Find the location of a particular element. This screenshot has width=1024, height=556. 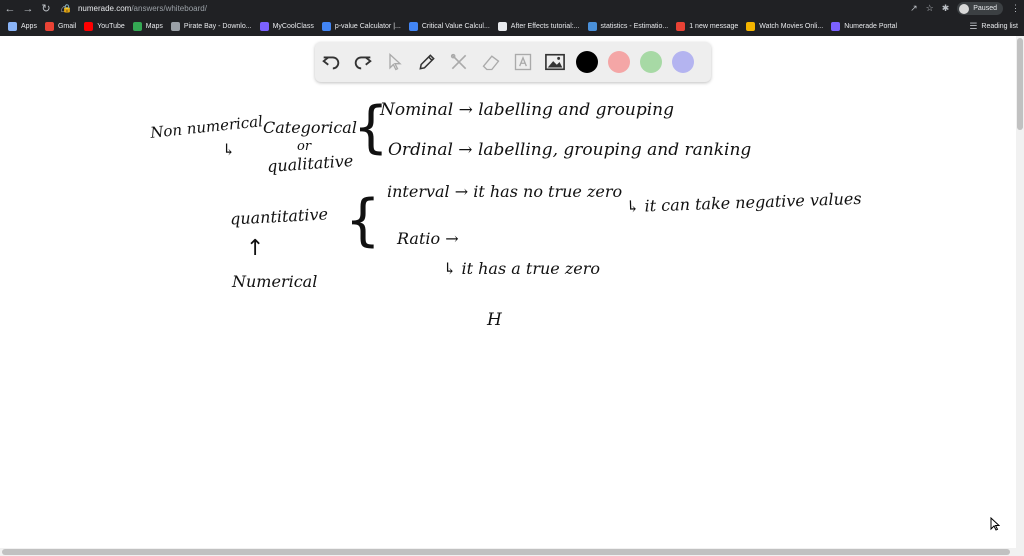

maps-icon is located at coordinates (137, 26).